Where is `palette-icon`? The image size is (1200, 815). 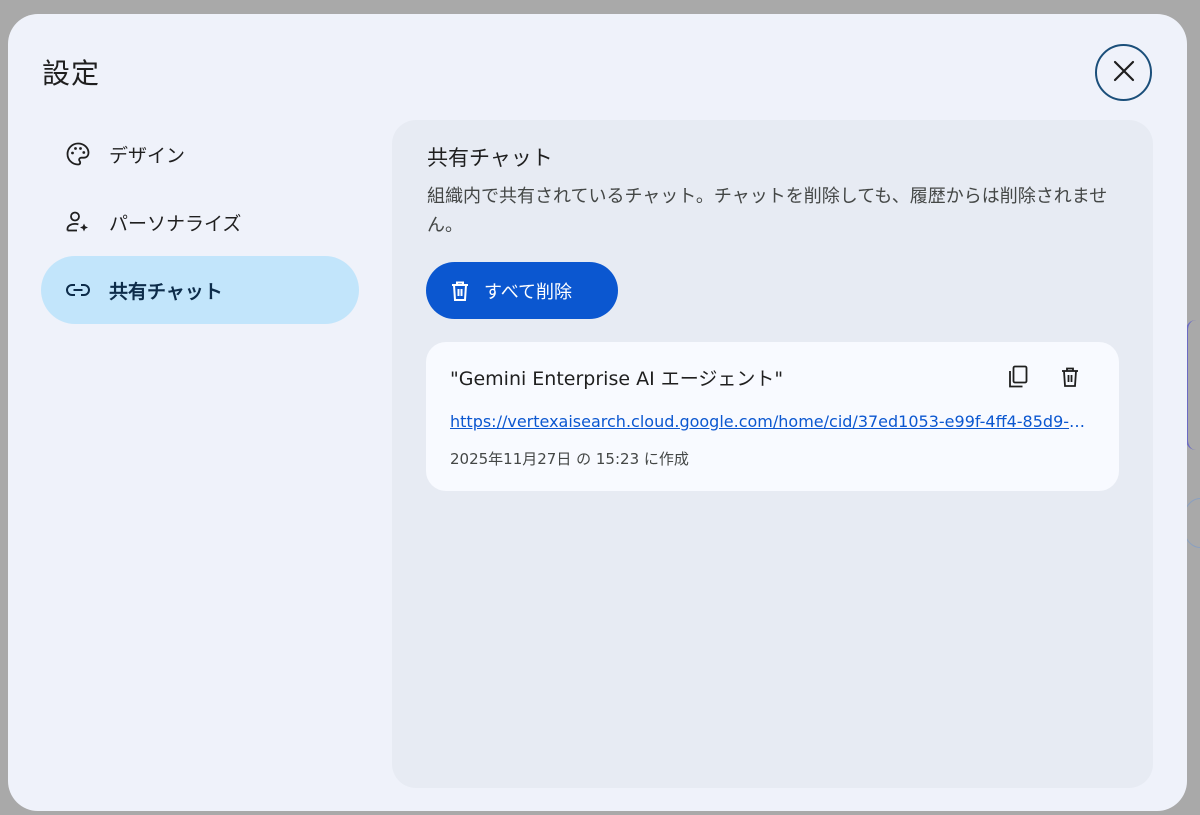
palette-icon is located at coordinates (78, 154).